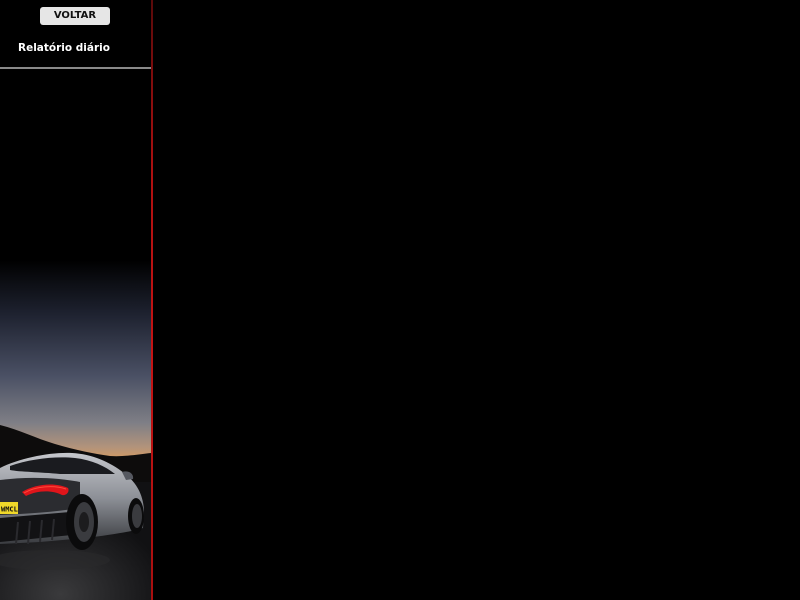  Describe the element at coordinates (75, 430) in the screenshot. I see `car-background-image: WMCL` at that location.